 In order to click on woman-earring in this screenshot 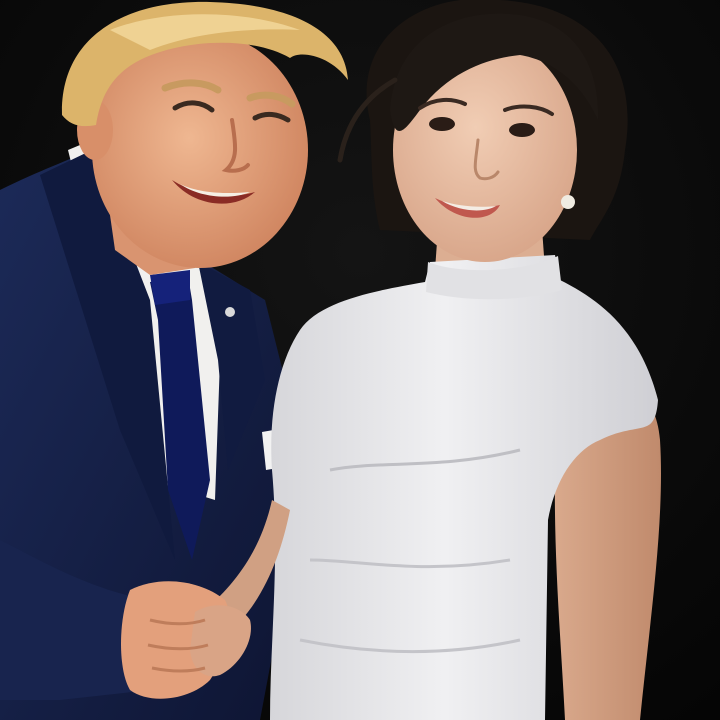, I will do `click(568, 202)`.